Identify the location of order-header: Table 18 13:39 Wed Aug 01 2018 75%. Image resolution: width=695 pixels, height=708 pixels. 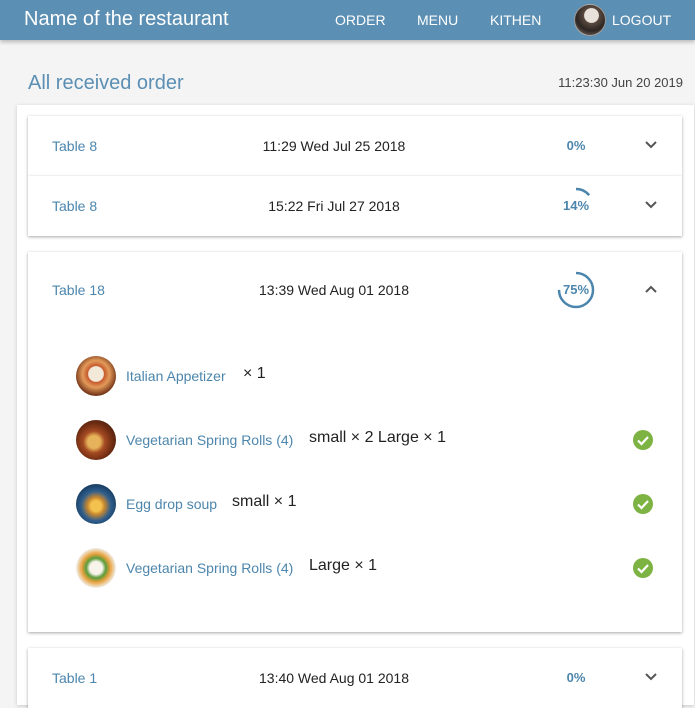
(355, 290).